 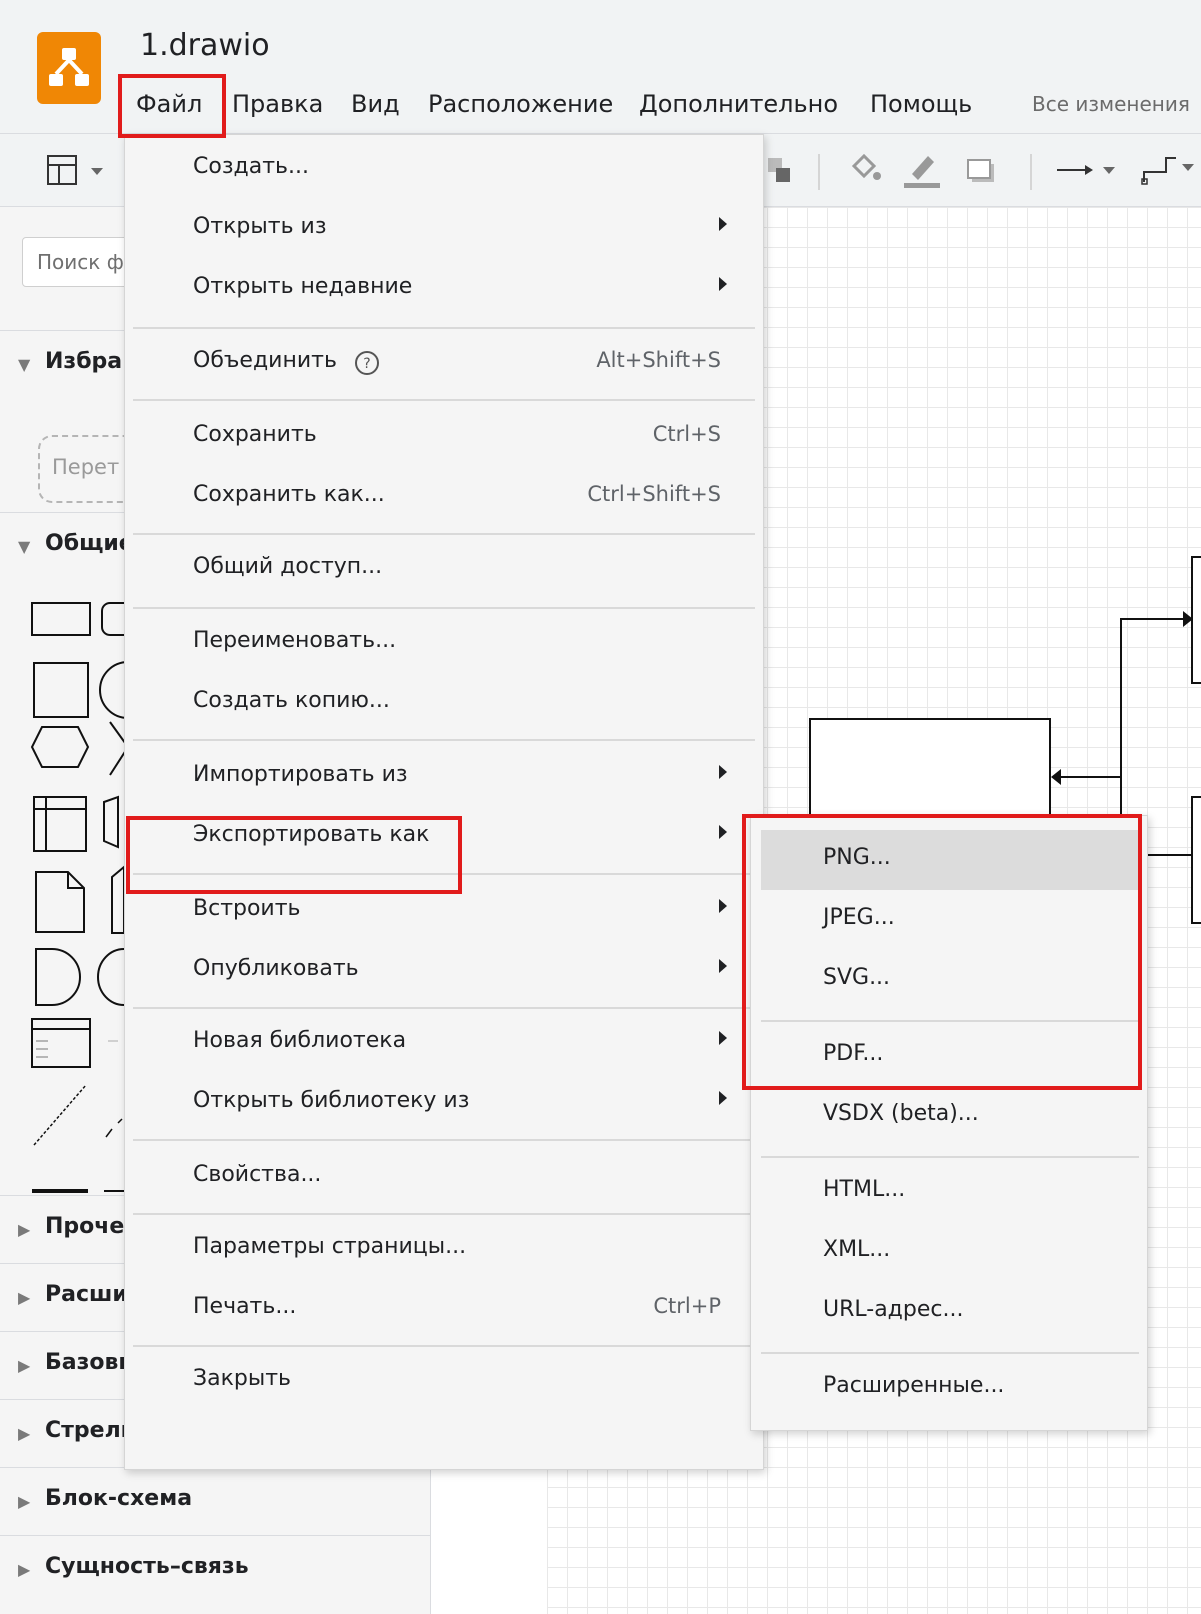 What do you see at coordinates (265, 360) in the screenshot?
I see `menu-item-label: Объединить` at bounding box center [265, 360].